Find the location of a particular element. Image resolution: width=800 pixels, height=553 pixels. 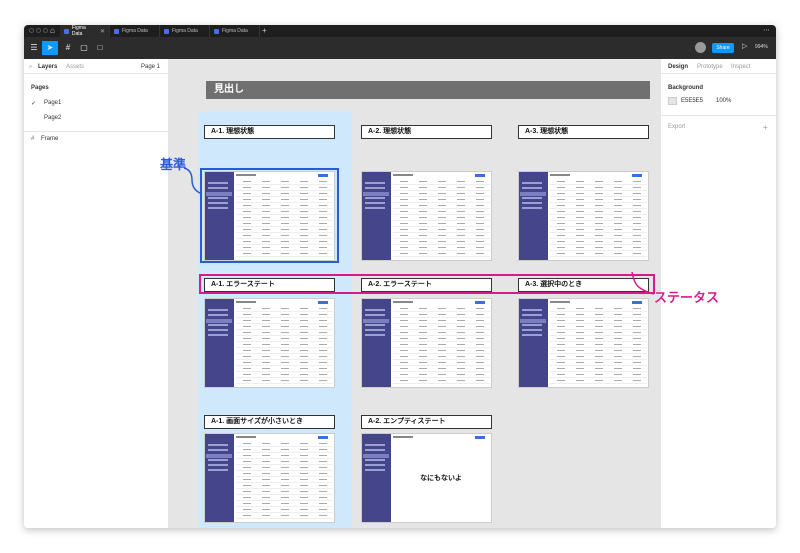

background-opacity: 100% is located at coordinates (723, 101).